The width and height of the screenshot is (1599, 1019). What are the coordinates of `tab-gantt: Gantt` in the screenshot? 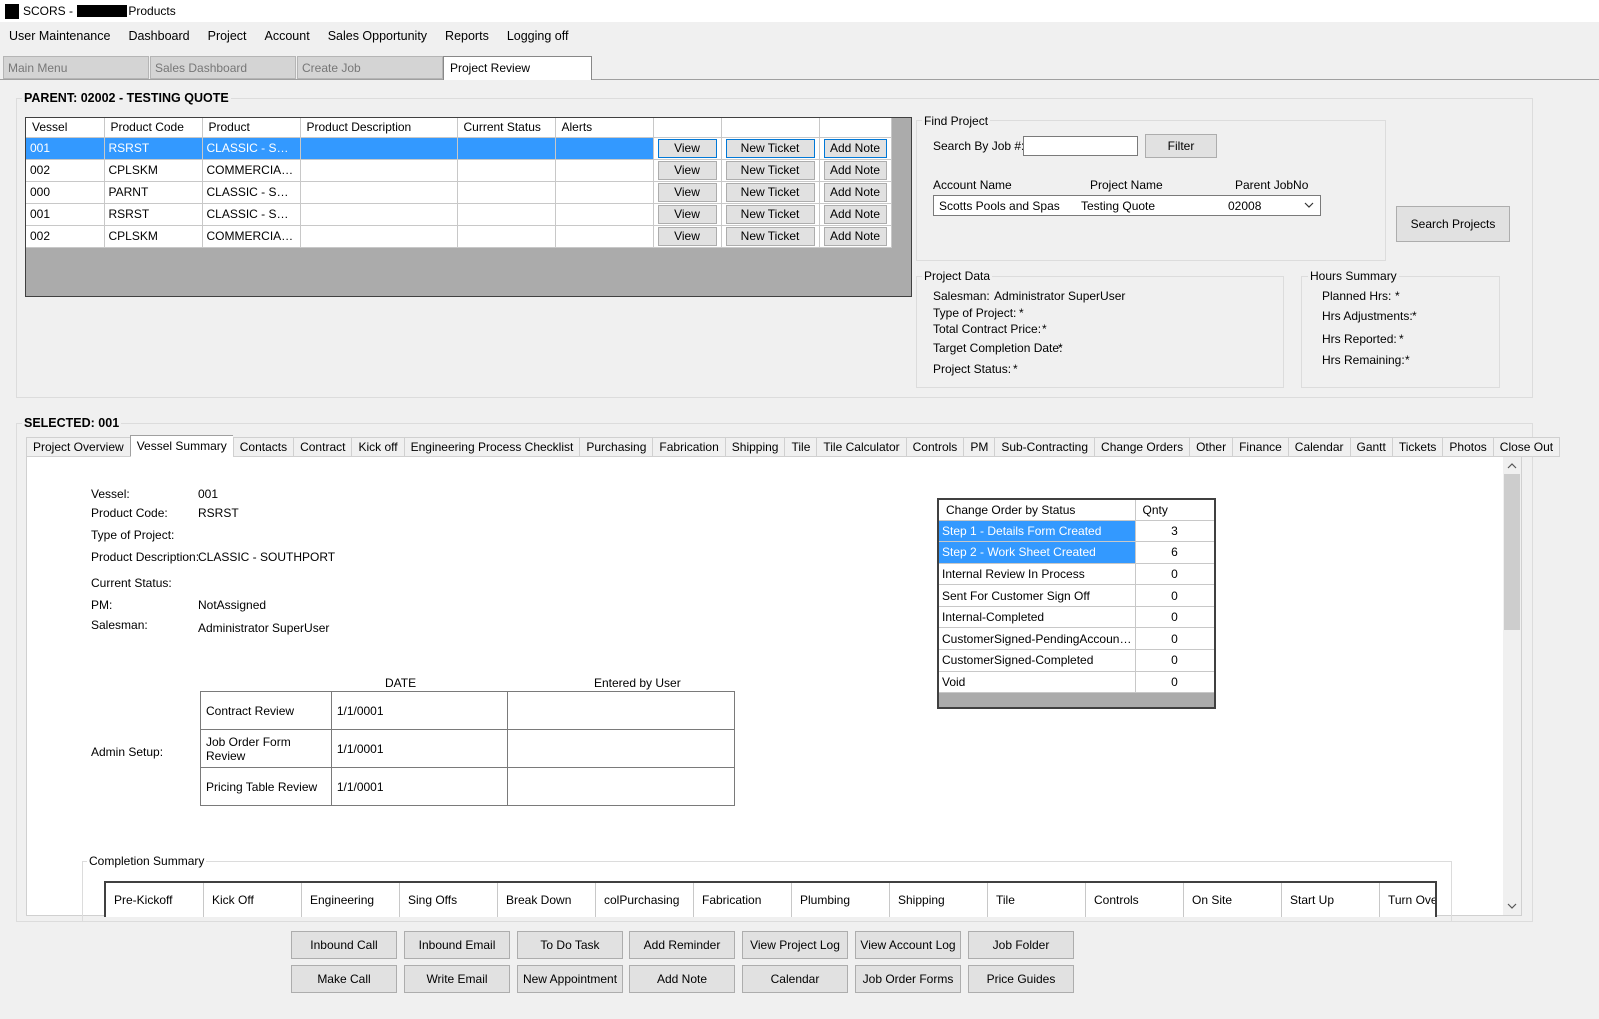 It's located at (1370, 447).